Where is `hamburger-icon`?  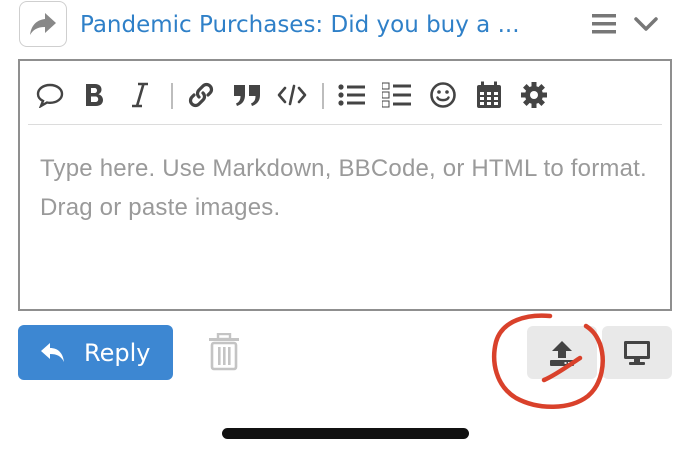
hamburger-icon is located at coordinates (604, 24).